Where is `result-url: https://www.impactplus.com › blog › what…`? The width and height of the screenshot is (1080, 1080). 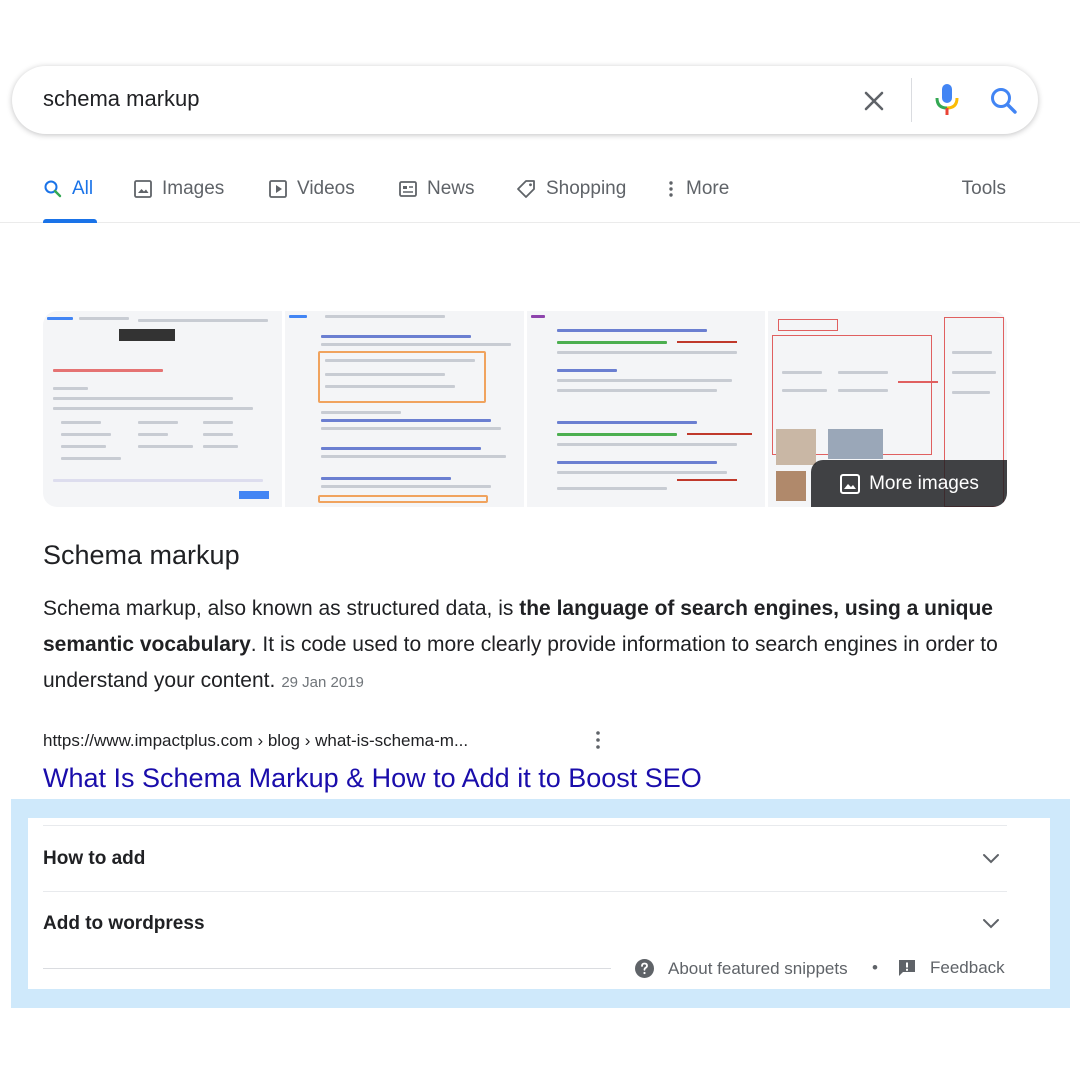 result-url: https://www.impactplus.com › blog › what… is located at coordinates (255, 741).